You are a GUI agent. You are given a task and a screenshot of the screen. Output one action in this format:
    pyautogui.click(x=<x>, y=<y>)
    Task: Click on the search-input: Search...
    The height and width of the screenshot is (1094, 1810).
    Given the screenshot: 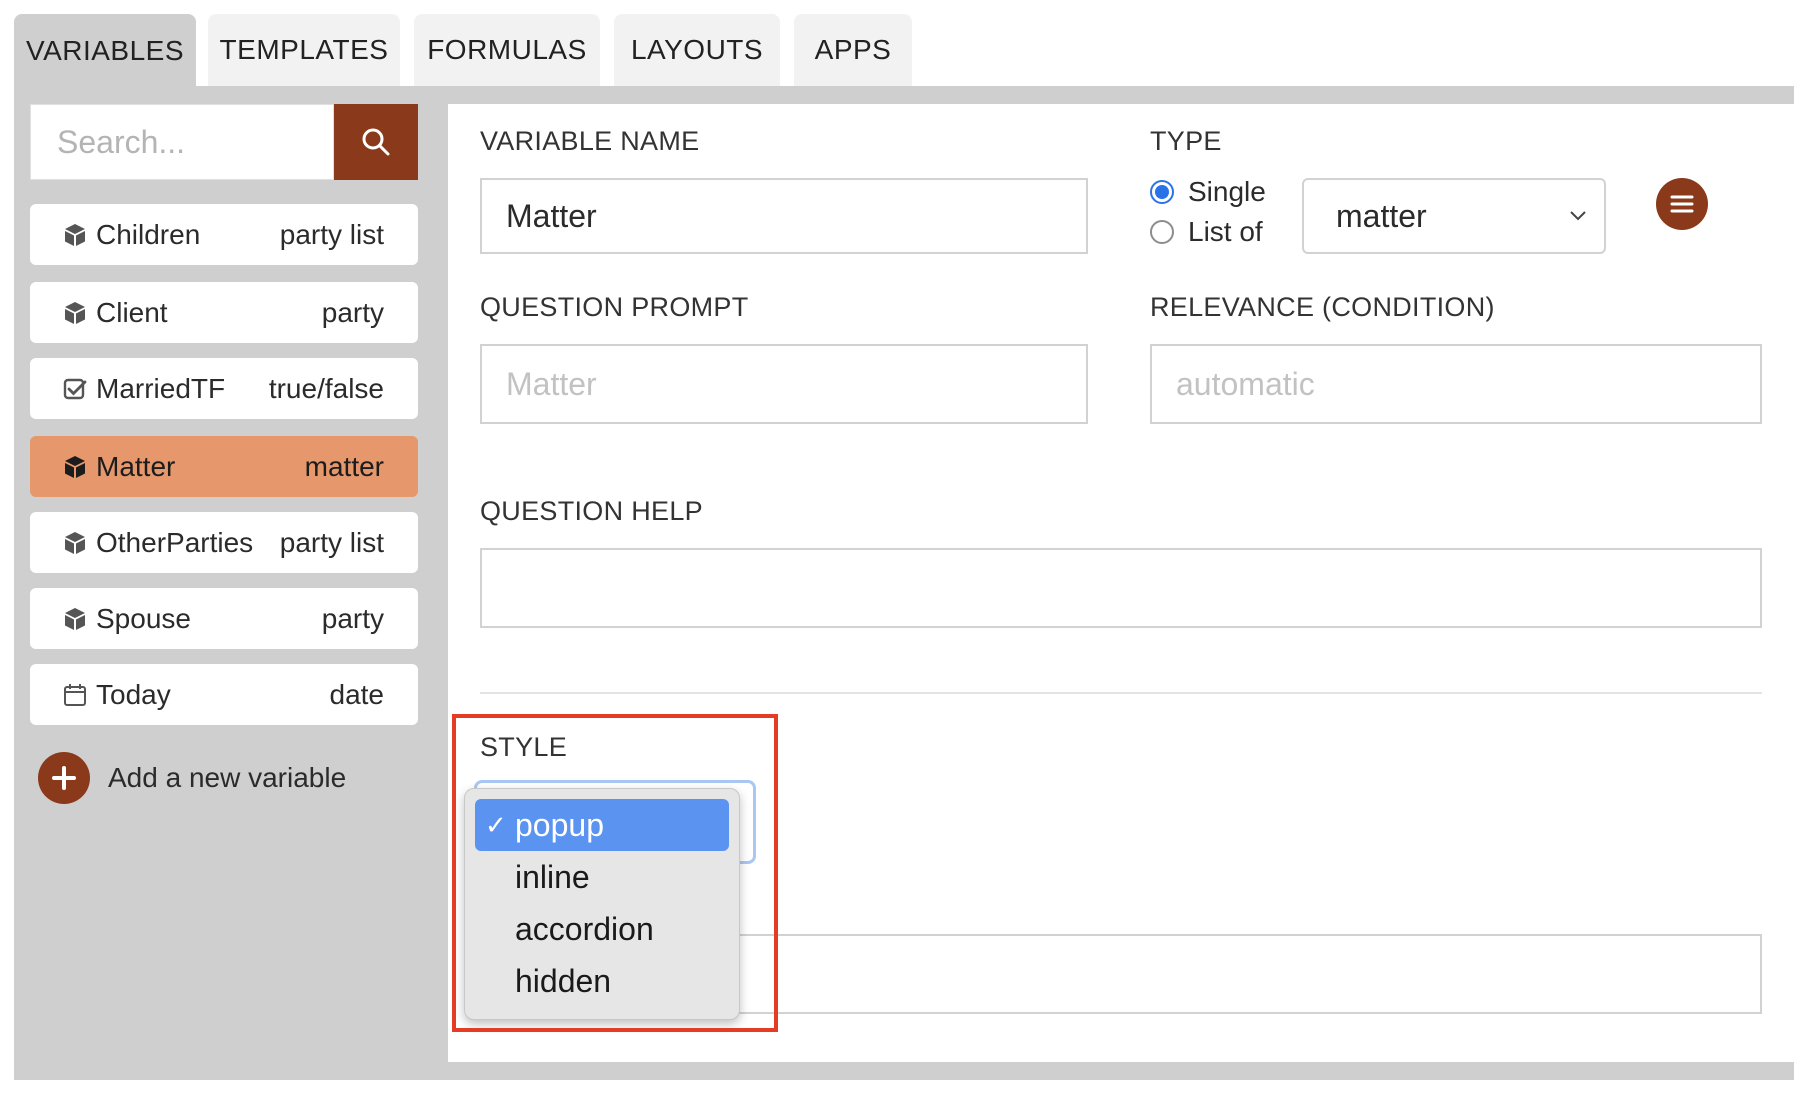 What is the action you would take?
    pyautogui.click(x=182, y=142)
    